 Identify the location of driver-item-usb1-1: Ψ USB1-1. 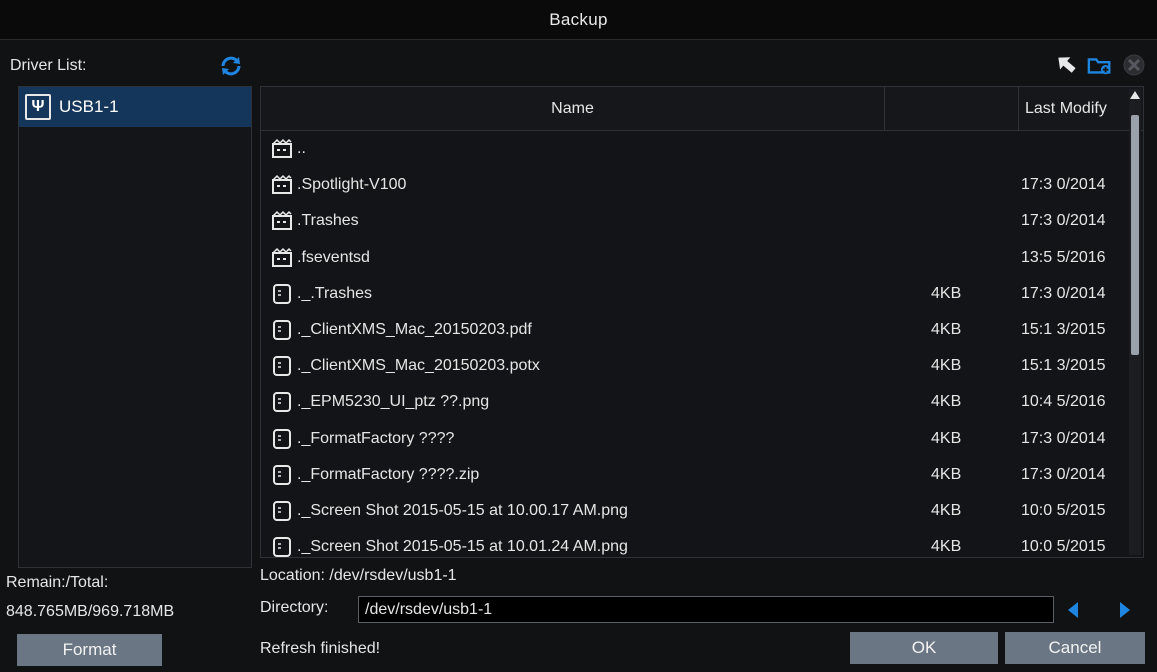
(135, 107).